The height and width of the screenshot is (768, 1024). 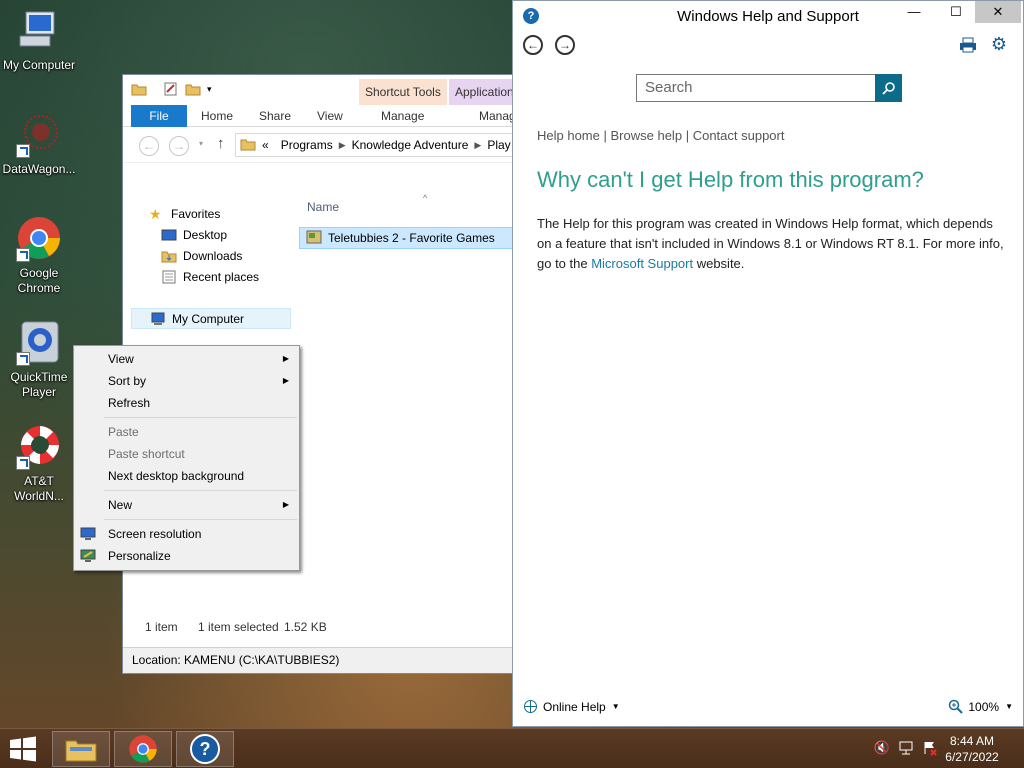 What do you see at coordinates (200, 359) in the screenshot?
I see `menu-item-view: View ▶` at bounding box center [200, 359].